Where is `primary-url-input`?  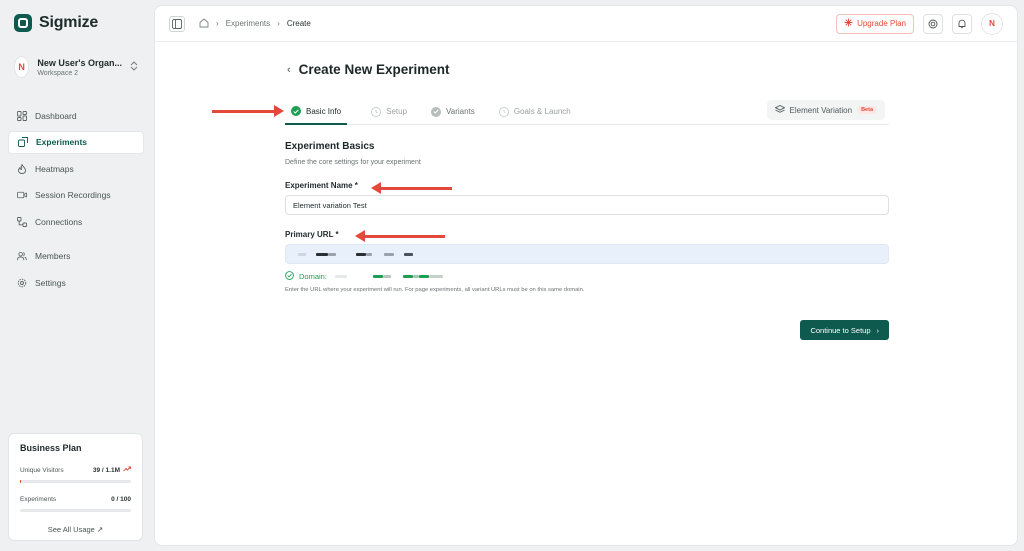
primary-url-input is located at coordinates (587, 254).